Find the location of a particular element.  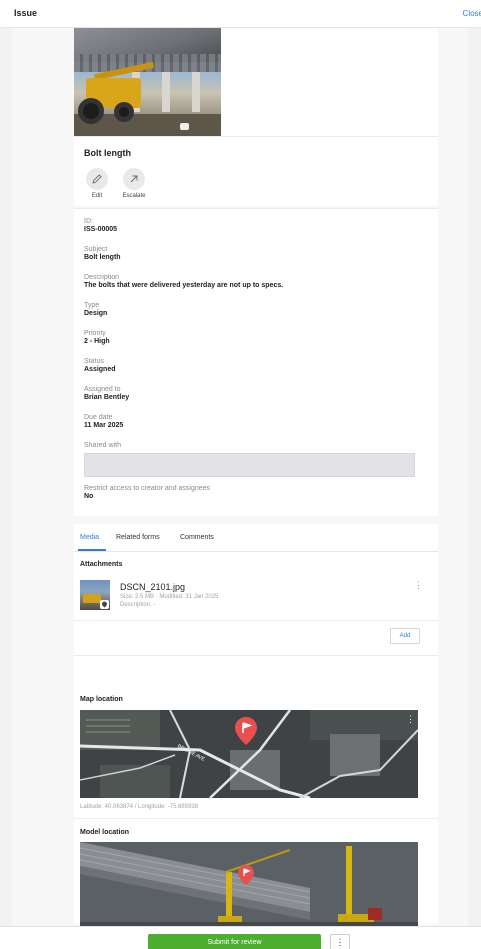

field-subject: Subject Bolt length is located at coordinates (254, 253).